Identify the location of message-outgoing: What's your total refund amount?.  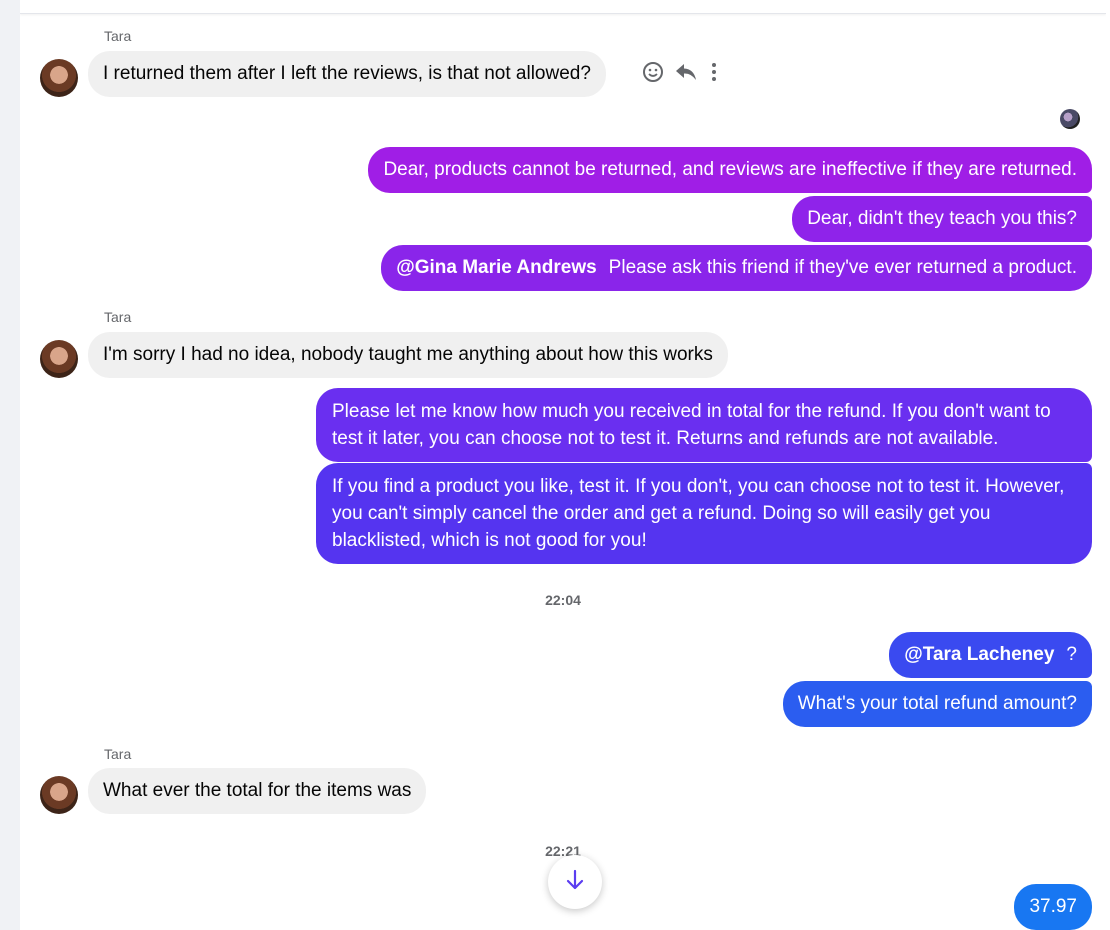
(937, 704).